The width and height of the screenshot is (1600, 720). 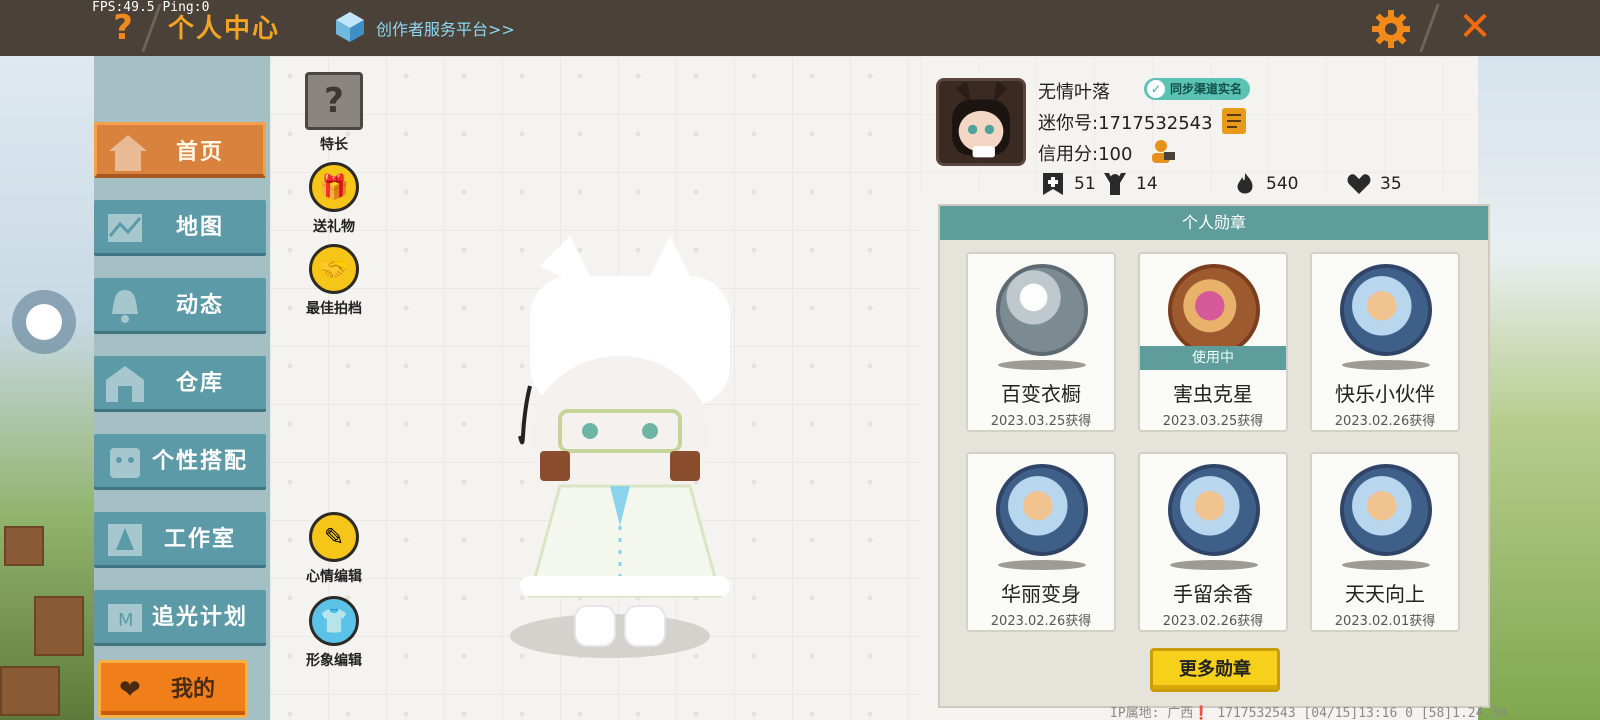 What do you see at coordinates (180, 228) in the screenshot?
I see `nav-item-map: 地图` at bounding box center [180, 228].